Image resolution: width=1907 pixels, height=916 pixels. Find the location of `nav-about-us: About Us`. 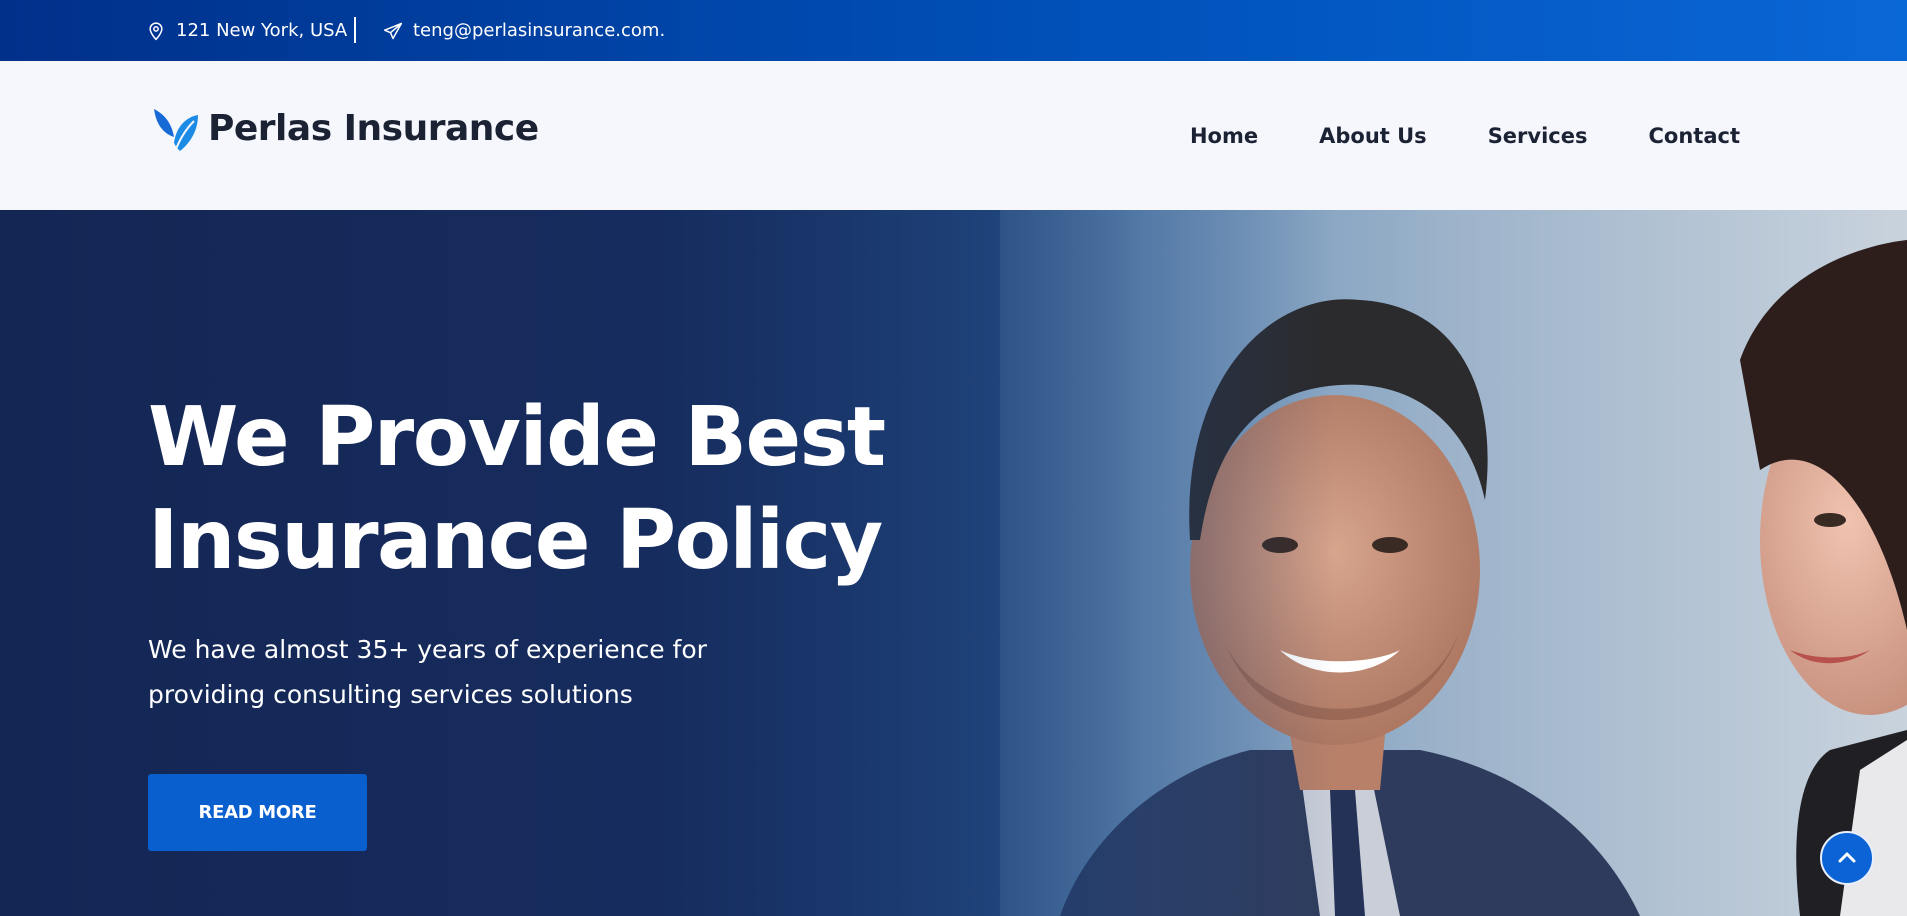

nav-about-us: About Us is located at coordinates (1373, 136).